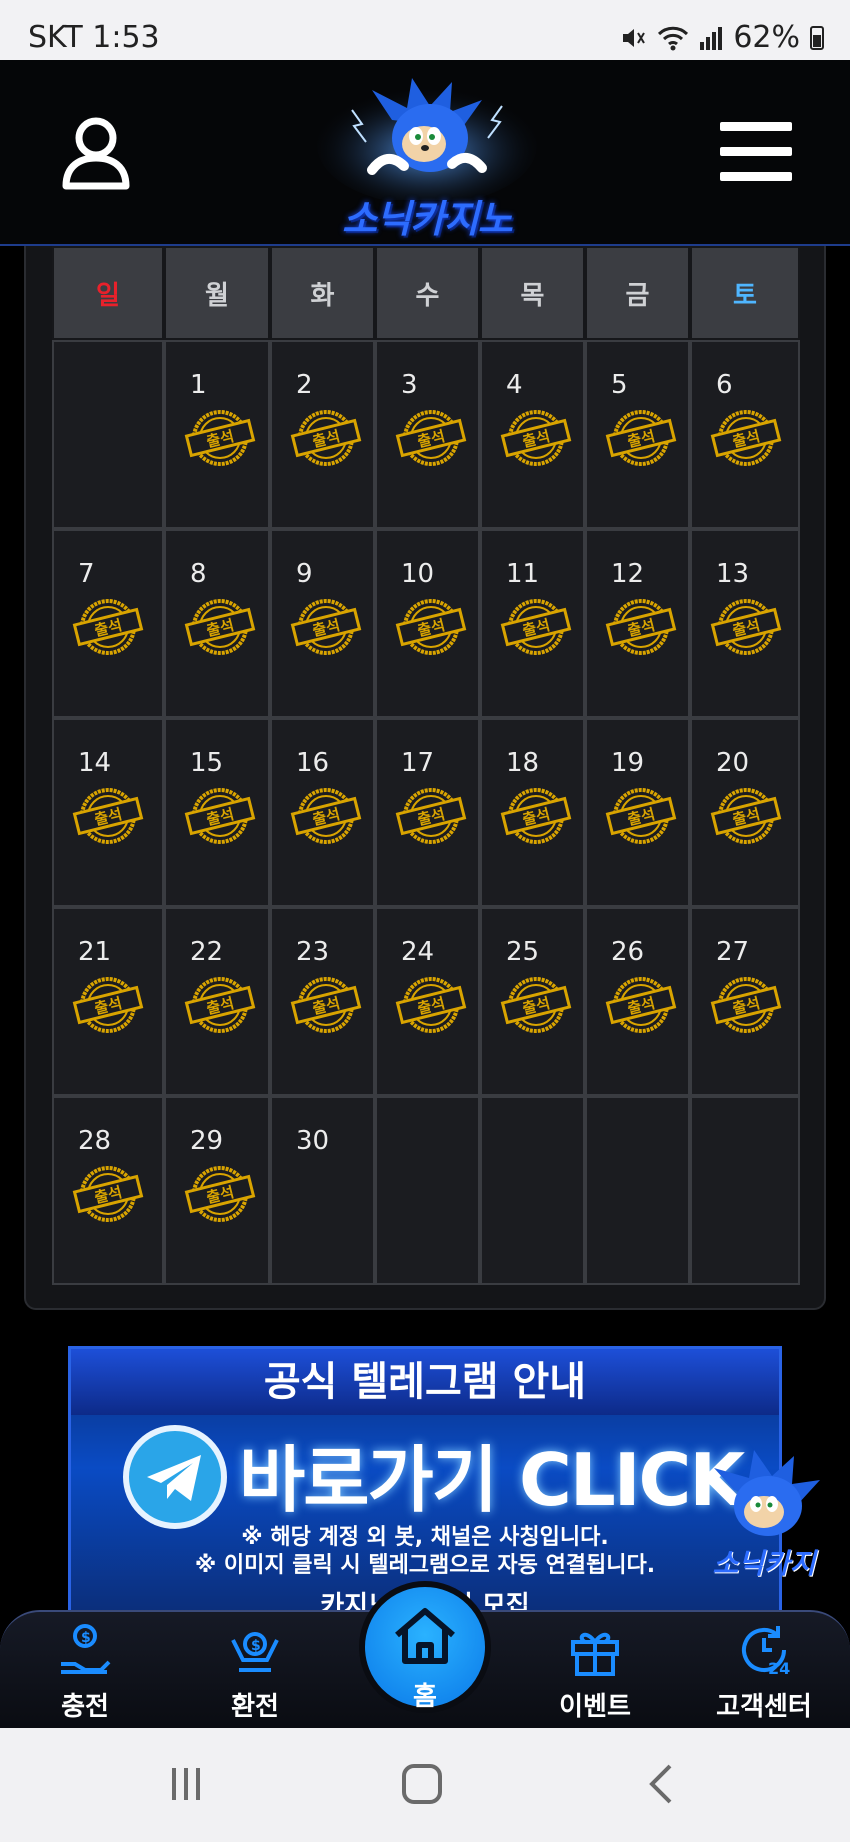 The image size is (850, 1842). I want to click on day-number: 30, so click(313, 1141).